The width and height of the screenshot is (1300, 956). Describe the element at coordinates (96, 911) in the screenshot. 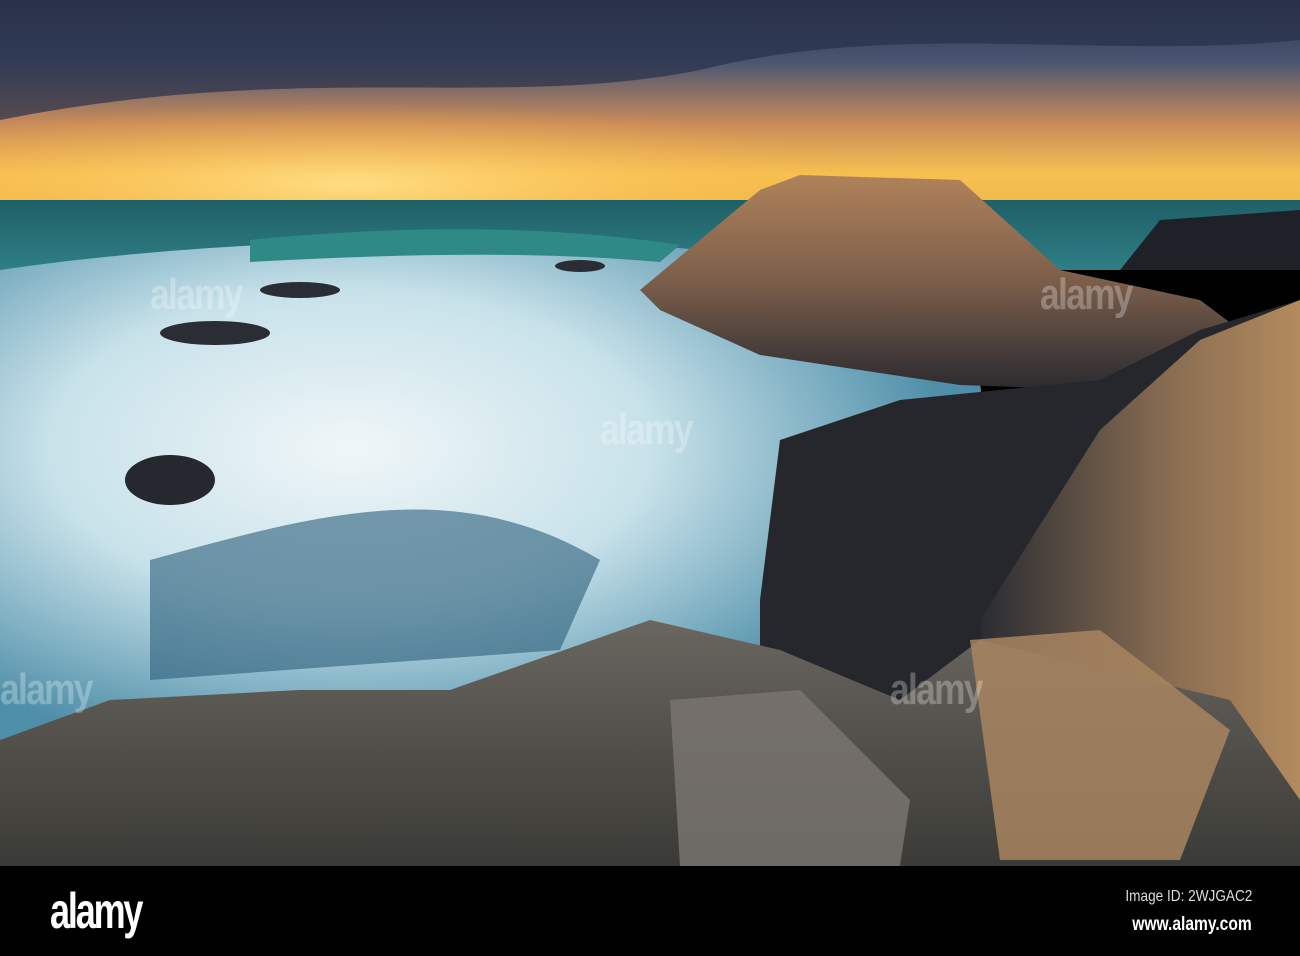

I see `alamy-logo: alamy` at that location.